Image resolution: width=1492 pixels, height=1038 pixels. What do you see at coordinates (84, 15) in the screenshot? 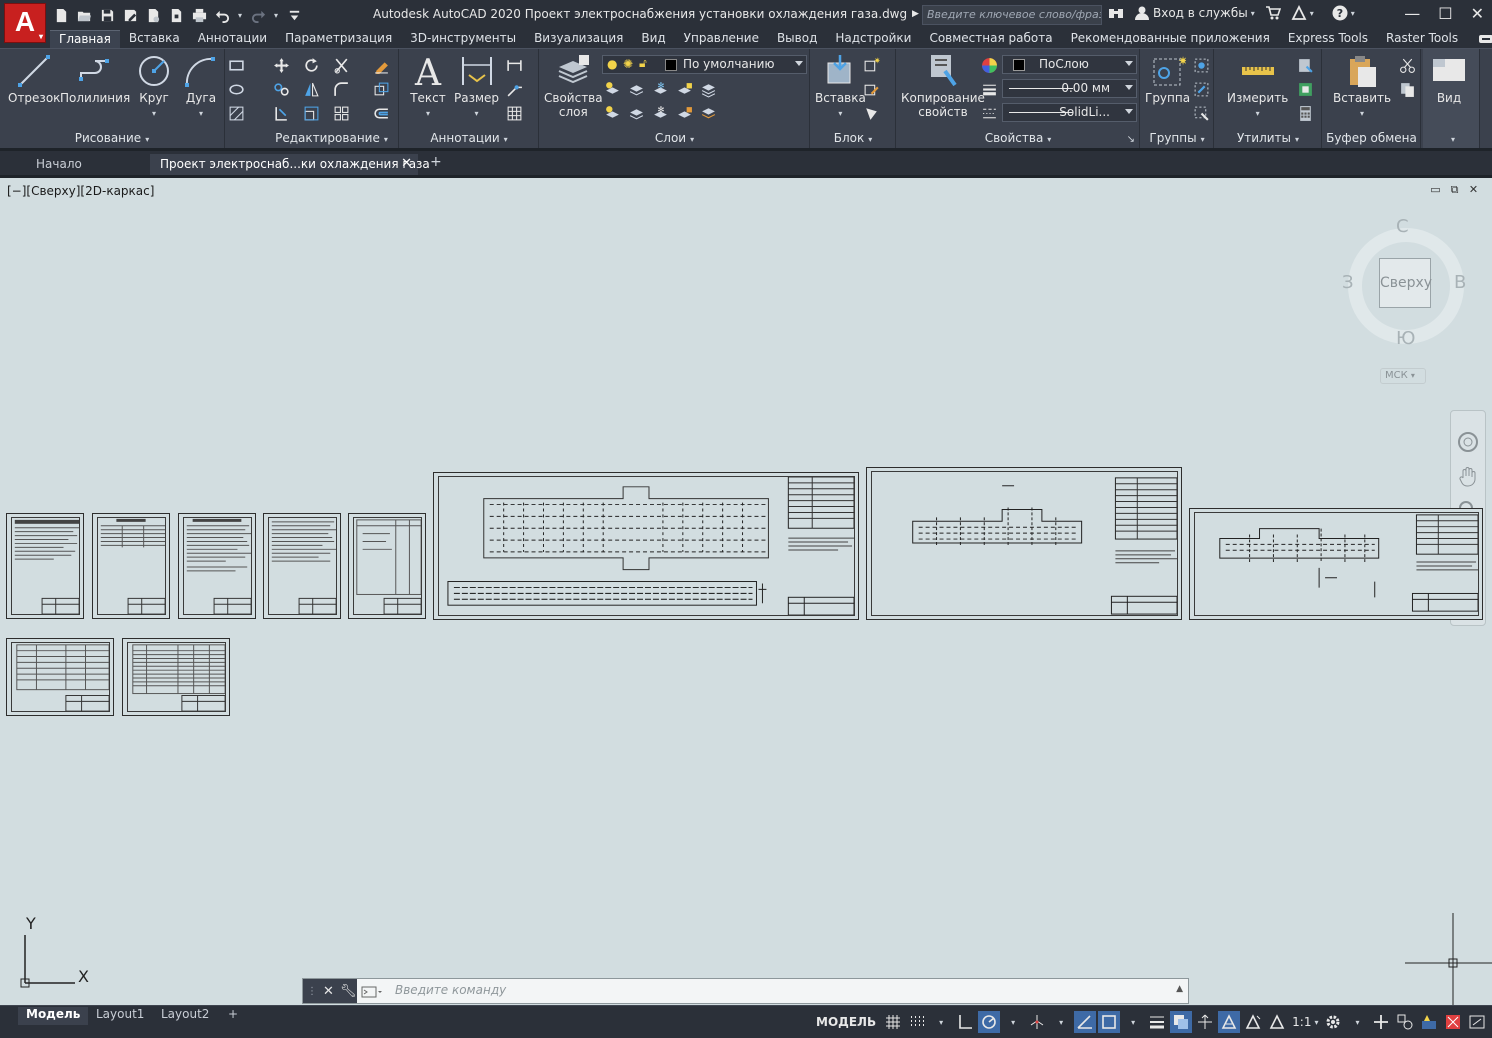
I see `open-icon` at bounding box center [84, 15].